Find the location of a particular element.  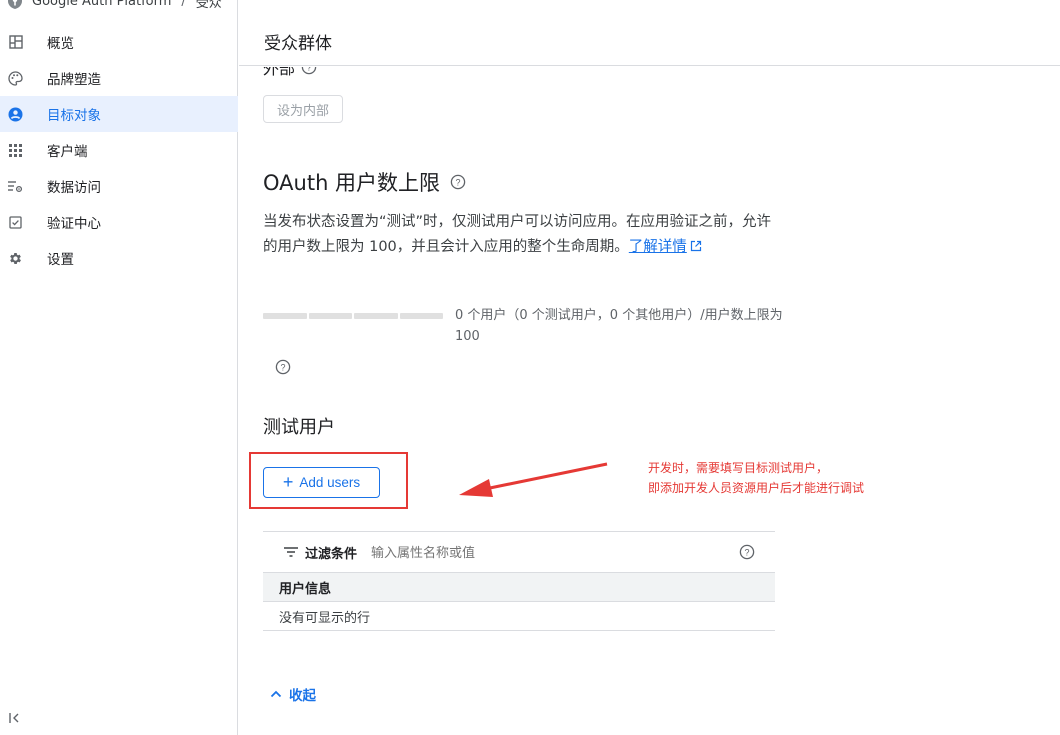

annotation-line: 即添加开发人员资源用户后才能进行调试 is located at coordinates (756, 488).